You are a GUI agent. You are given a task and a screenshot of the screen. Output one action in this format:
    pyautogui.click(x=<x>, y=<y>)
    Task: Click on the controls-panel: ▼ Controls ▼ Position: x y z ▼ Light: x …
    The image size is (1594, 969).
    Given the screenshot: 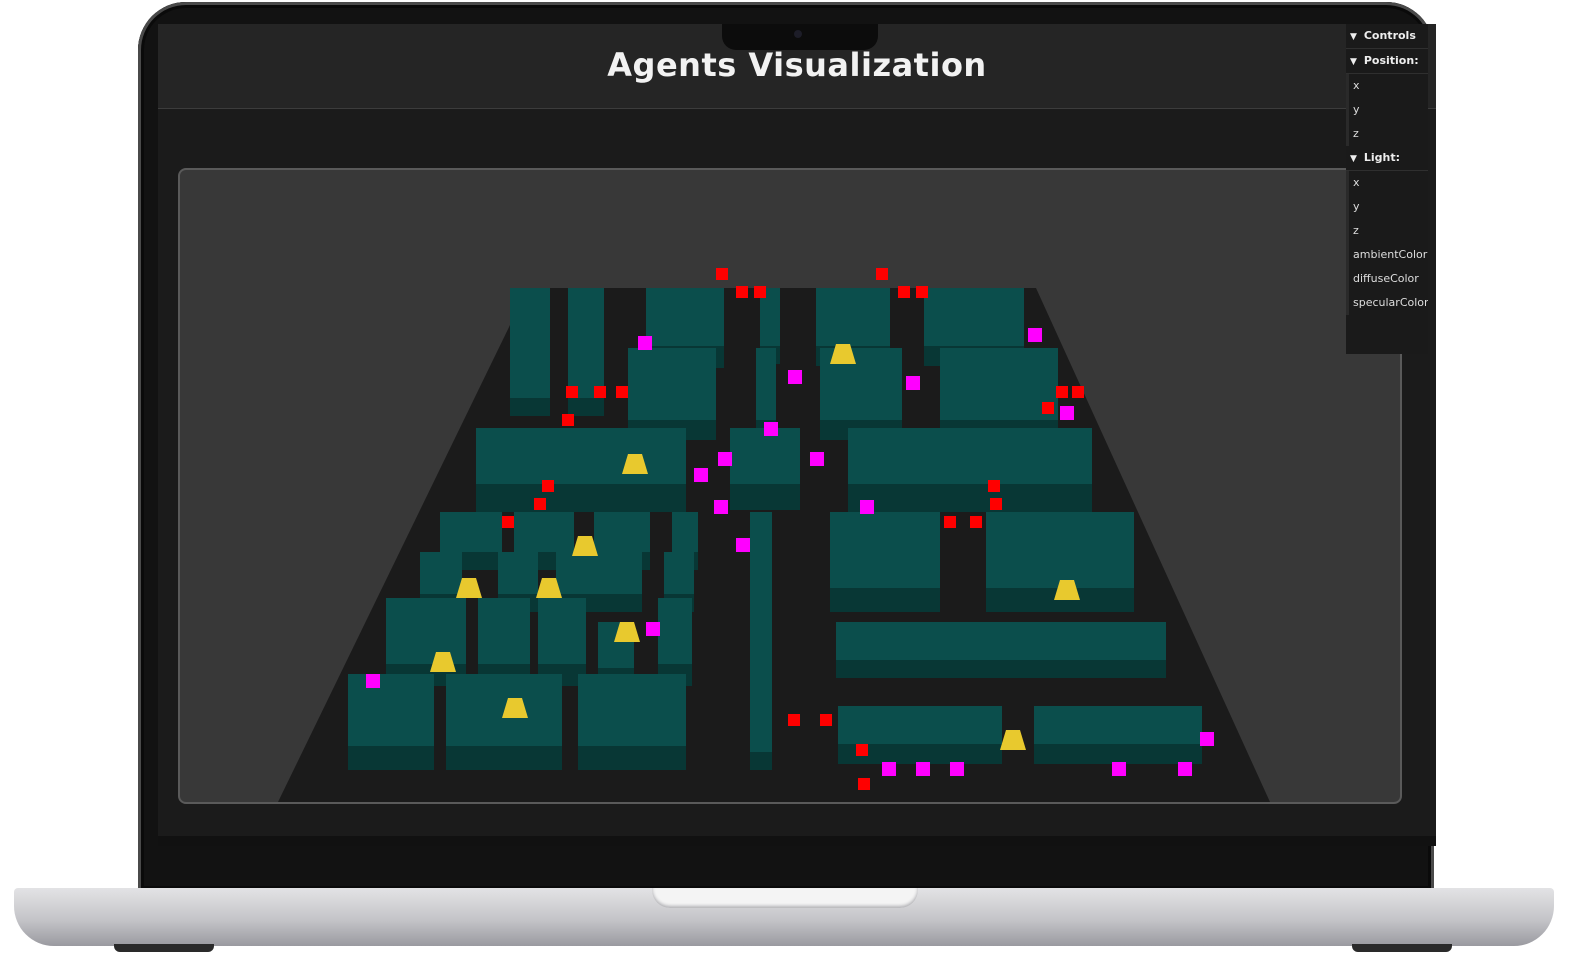 What is the action you would take?
    pyautogui.click(x=1387, y=189)
    